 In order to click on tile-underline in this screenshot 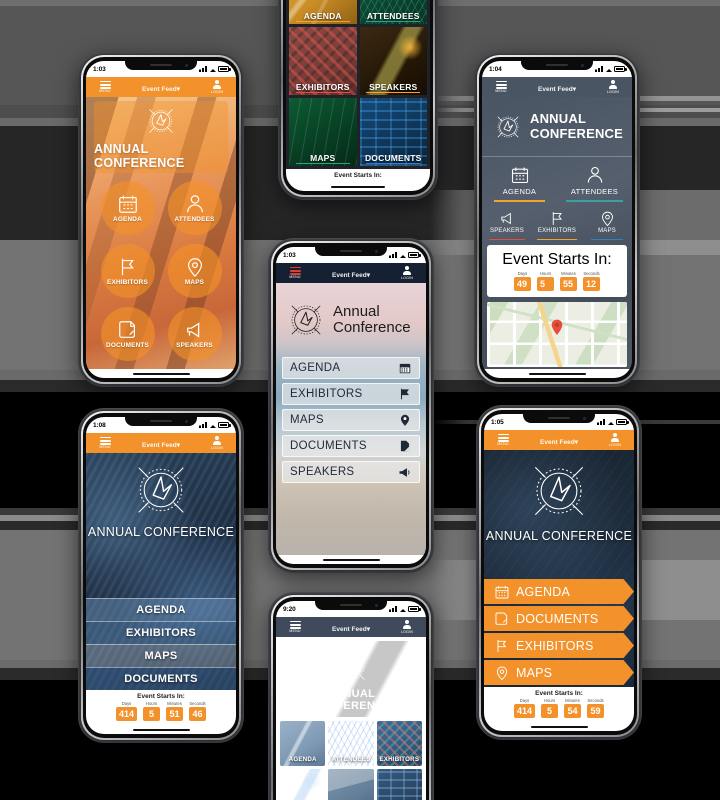, I will do `click(322, 92)`.